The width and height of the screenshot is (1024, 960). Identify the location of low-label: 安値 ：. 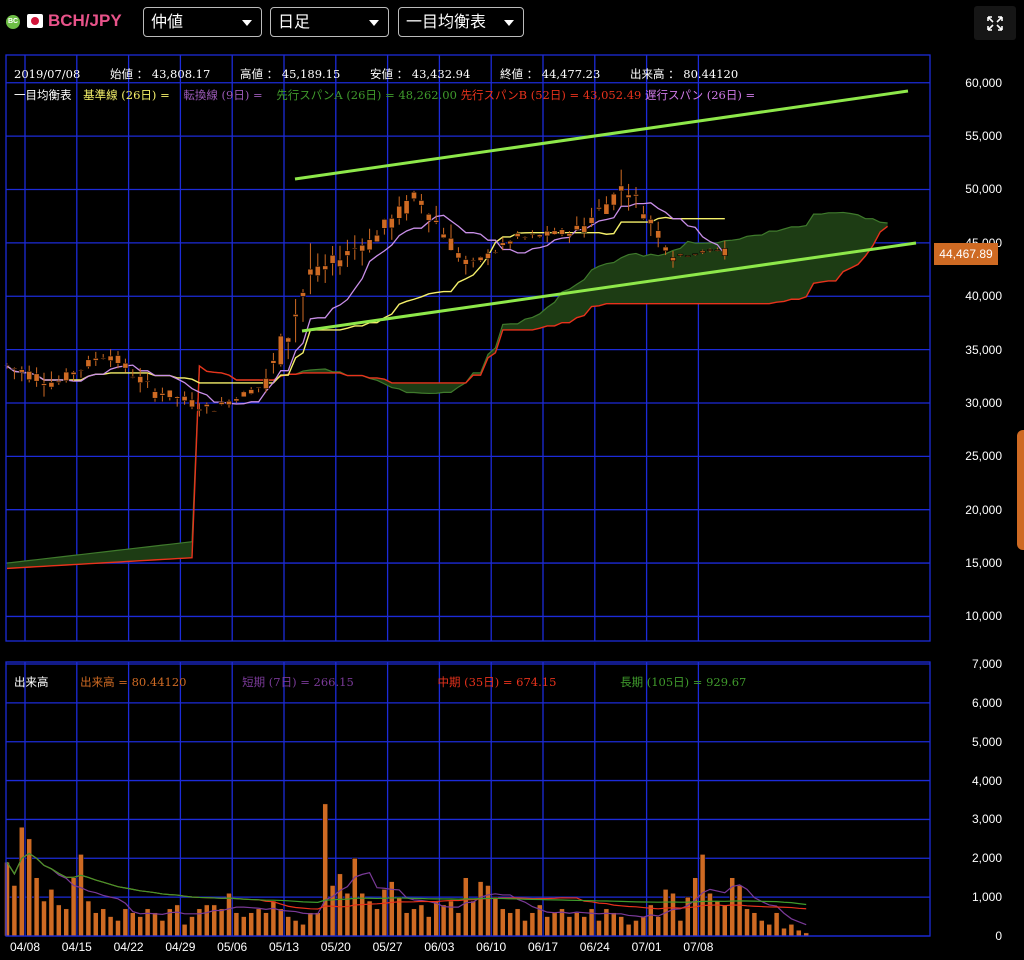
(389, 74).